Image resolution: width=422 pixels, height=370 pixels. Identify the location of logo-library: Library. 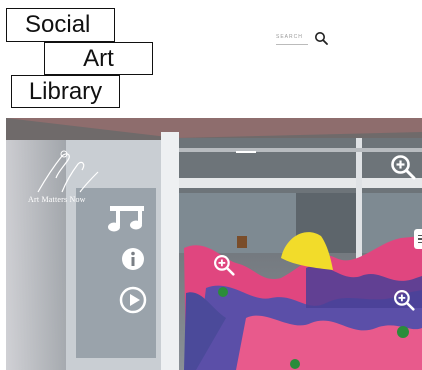
(65, 91).